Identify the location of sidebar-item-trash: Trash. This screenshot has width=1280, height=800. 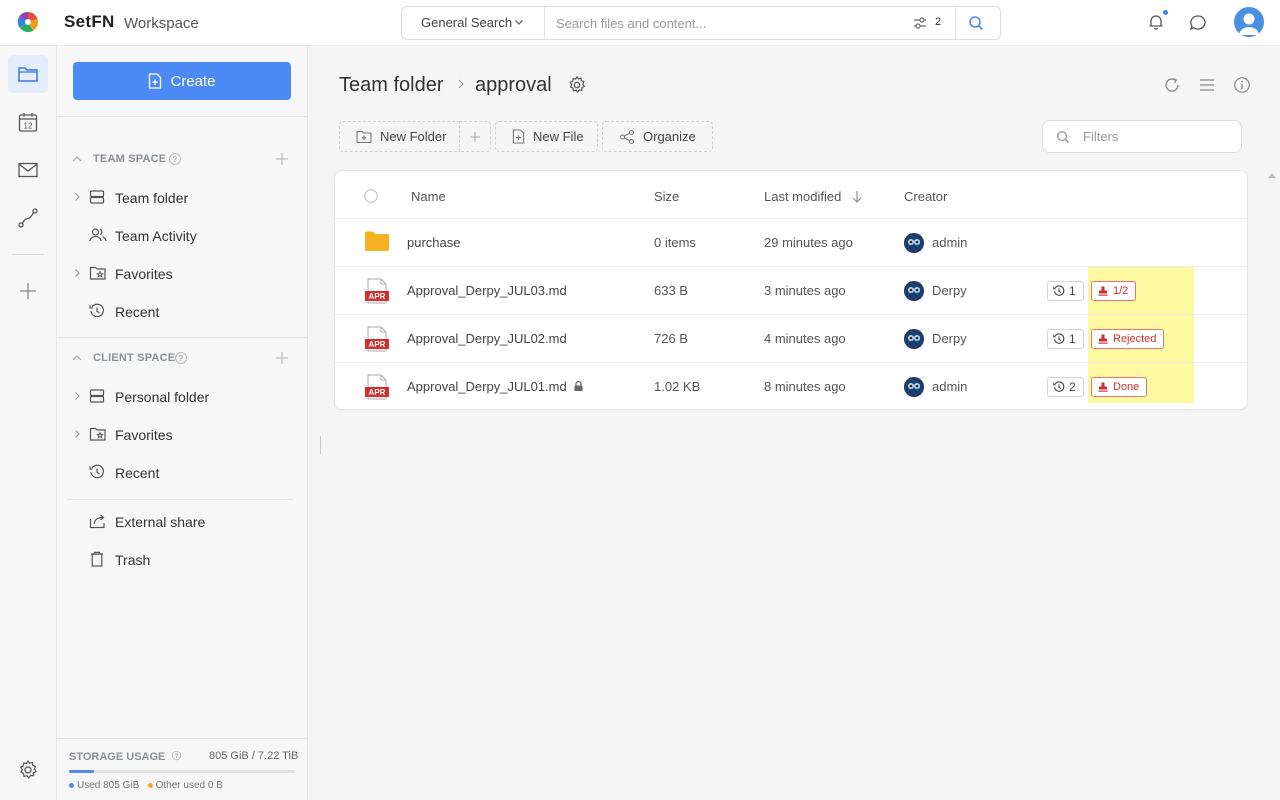
(182, 560).